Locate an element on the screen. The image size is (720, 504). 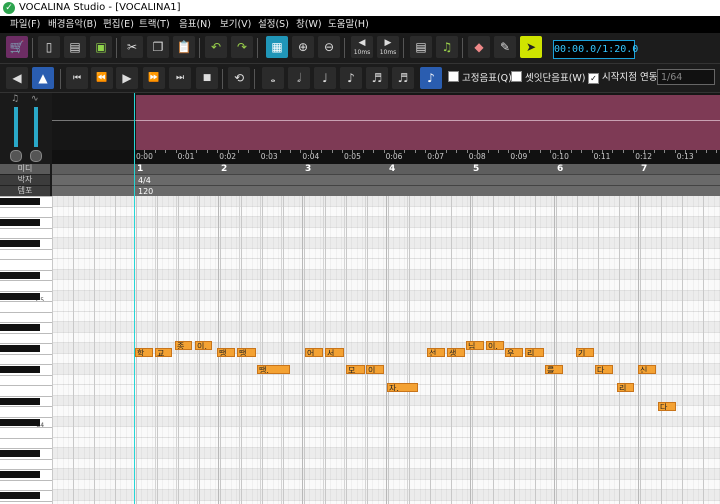
redo-button: ↷ is located at coordinates (242, 47).